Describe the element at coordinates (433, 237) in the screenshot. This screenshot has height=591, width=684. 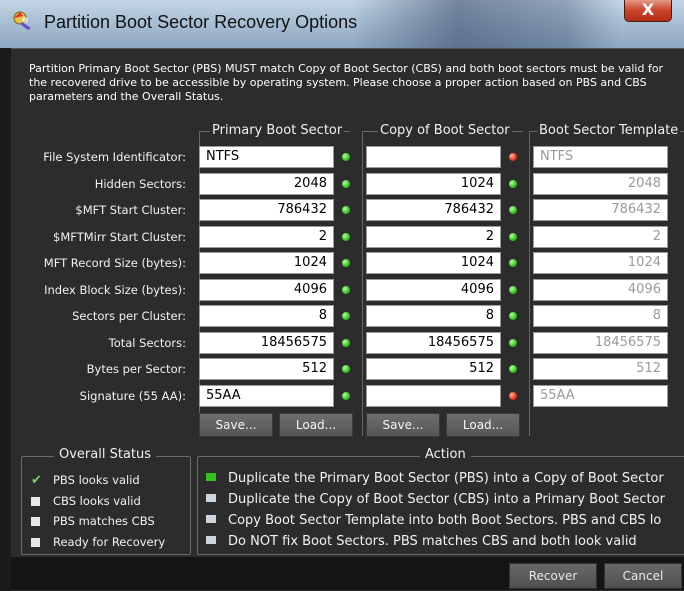
I see `cbs-field: 2` at that location.